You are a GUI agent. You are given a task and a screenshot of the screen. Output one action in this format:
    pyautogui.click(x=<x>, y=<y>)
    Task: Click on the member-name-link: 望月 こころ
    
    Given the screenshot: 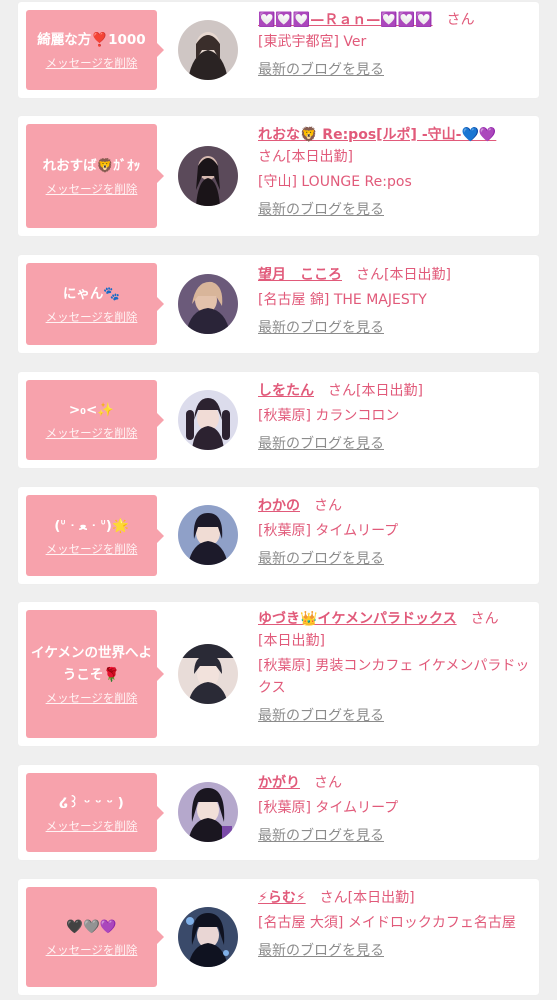 What is the action you would take?
    pyautogui.click(x=300, y=275)
    